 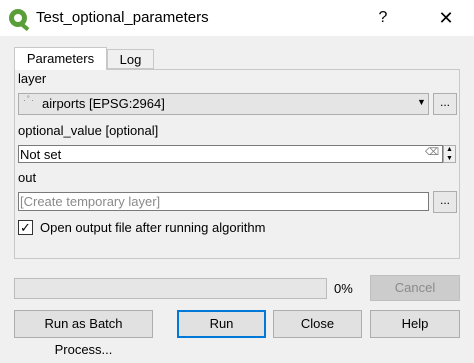 What do you see at coordinates (29, 100) in the screenshot?
I see `point-layer-icon: ·˚·` at bounding box center [29, 100].